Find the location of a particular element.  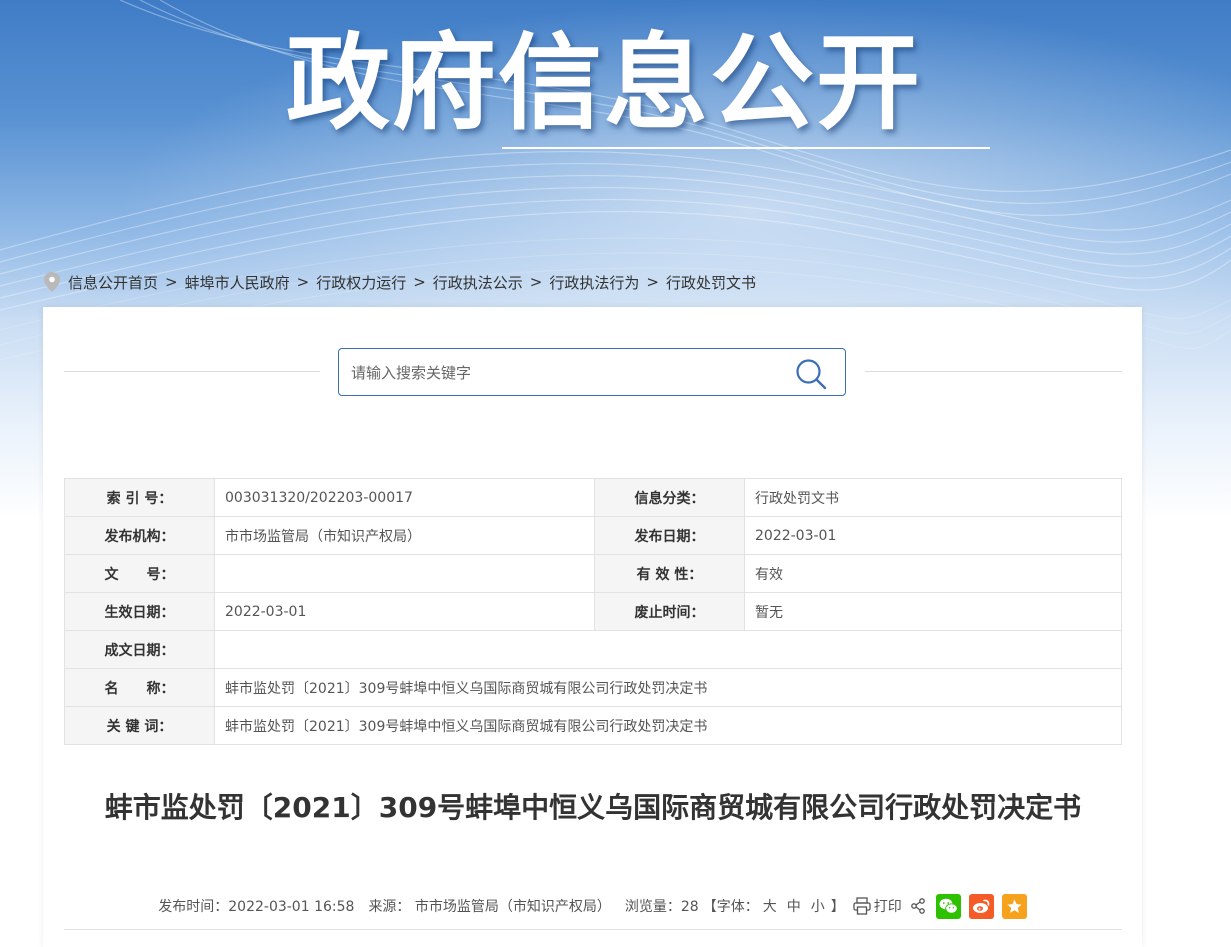

breadcrumb-law-enforcement-acts: 行政执法行为 is located at coordinates (594, 282).